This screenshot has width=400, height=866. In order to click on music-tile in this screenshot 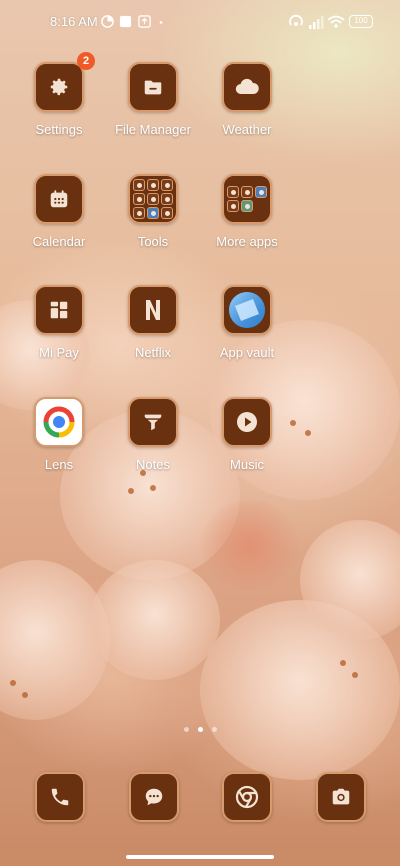, I will do `click(247, 422)`.